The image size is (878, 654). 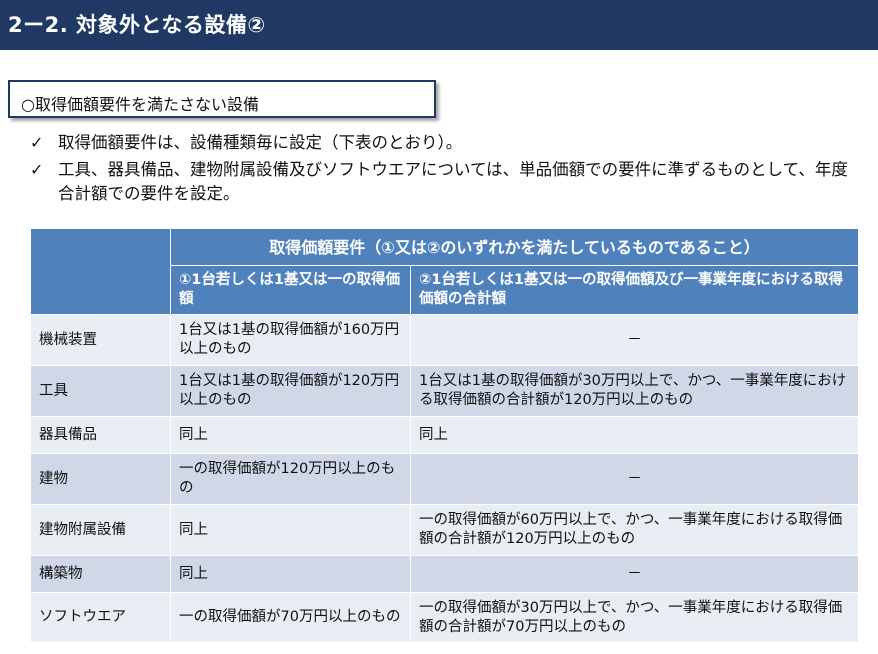 What do you see at coordinates (634, 290) in the screenshot?
I see `column-header-2: ②1台若しくは1基又は一の取得価額及び一事業年度における取得価額の合計額` at bounding box center [634, 290].